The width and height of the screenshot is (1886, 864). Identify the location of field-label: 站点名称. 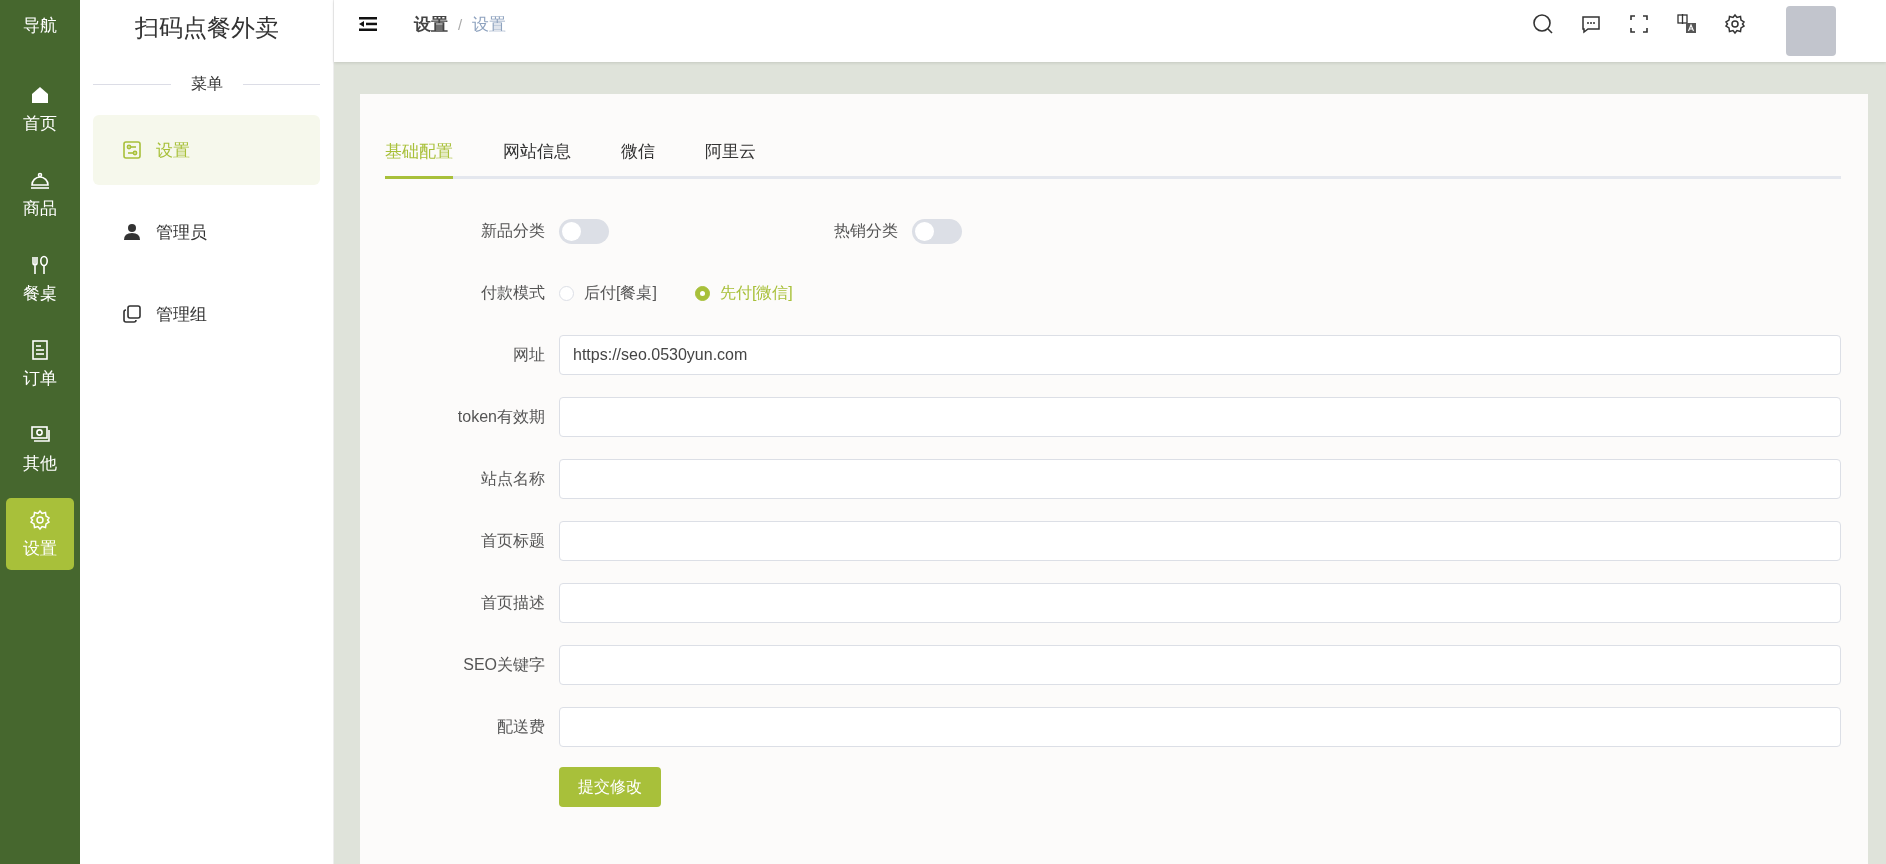
(513, 478).